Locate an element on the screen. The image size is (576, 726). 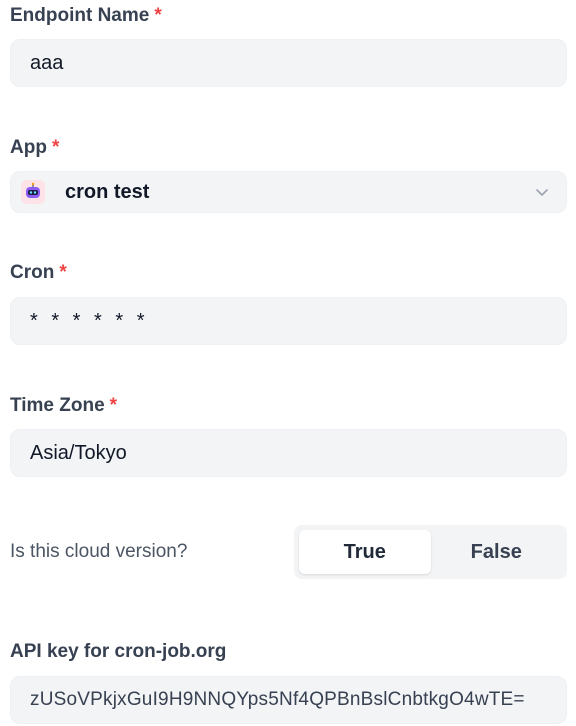
cloud-version-false-option: False is located at coordinates (497, 552).